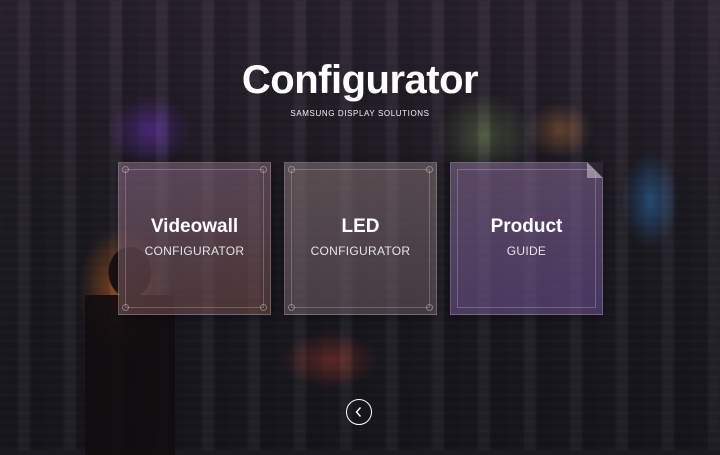 The width and height of the screenshot is (720, 455). I want to click on page-subtitle: SAMSUNG DISPLAY SOLUTIONS, so click(360, 113).